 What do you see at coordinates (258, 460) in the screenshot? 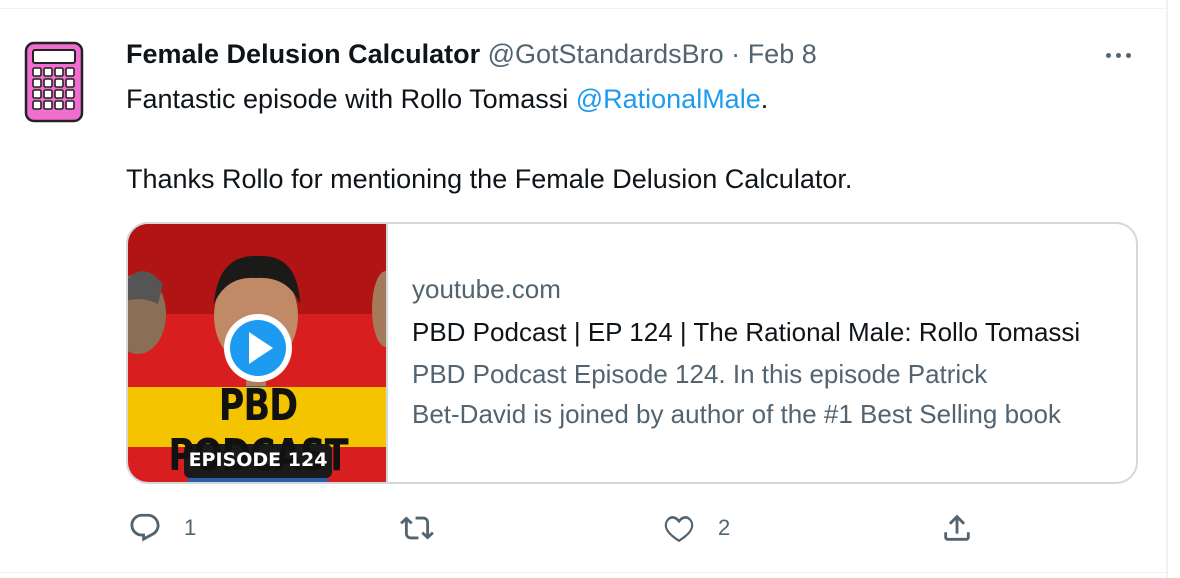
I see `thumbnail-episode-text: EPISODE 124` at bounding box center [258, 460].